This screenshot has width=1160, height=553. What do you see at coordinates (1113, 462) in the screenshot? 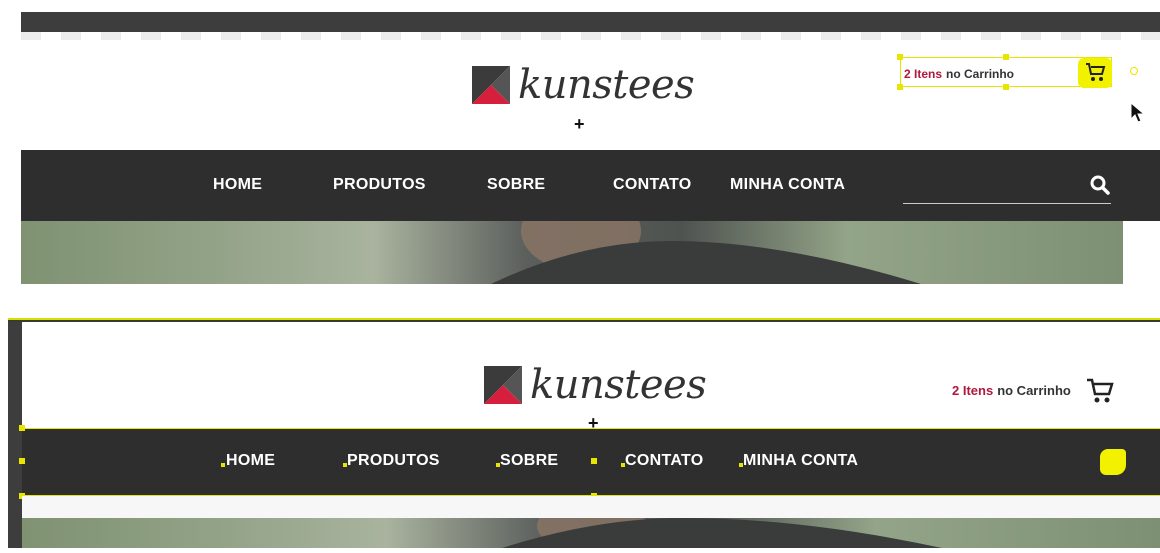
I see `search-icon-highlight` at bounding box center [1113, 462].